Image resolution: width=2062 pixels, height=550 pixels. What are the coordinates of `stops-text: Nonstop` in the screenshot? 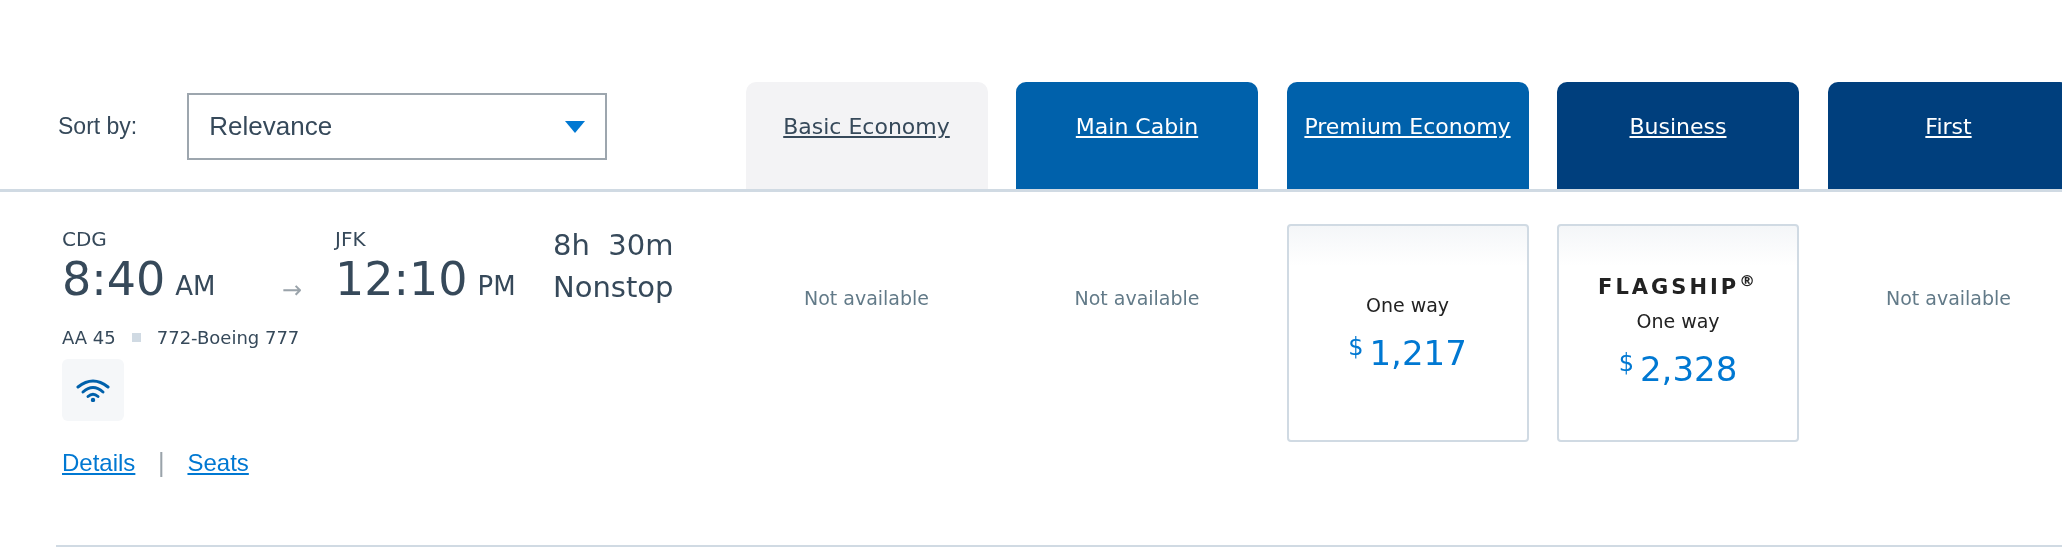 It's located at (613, 288).